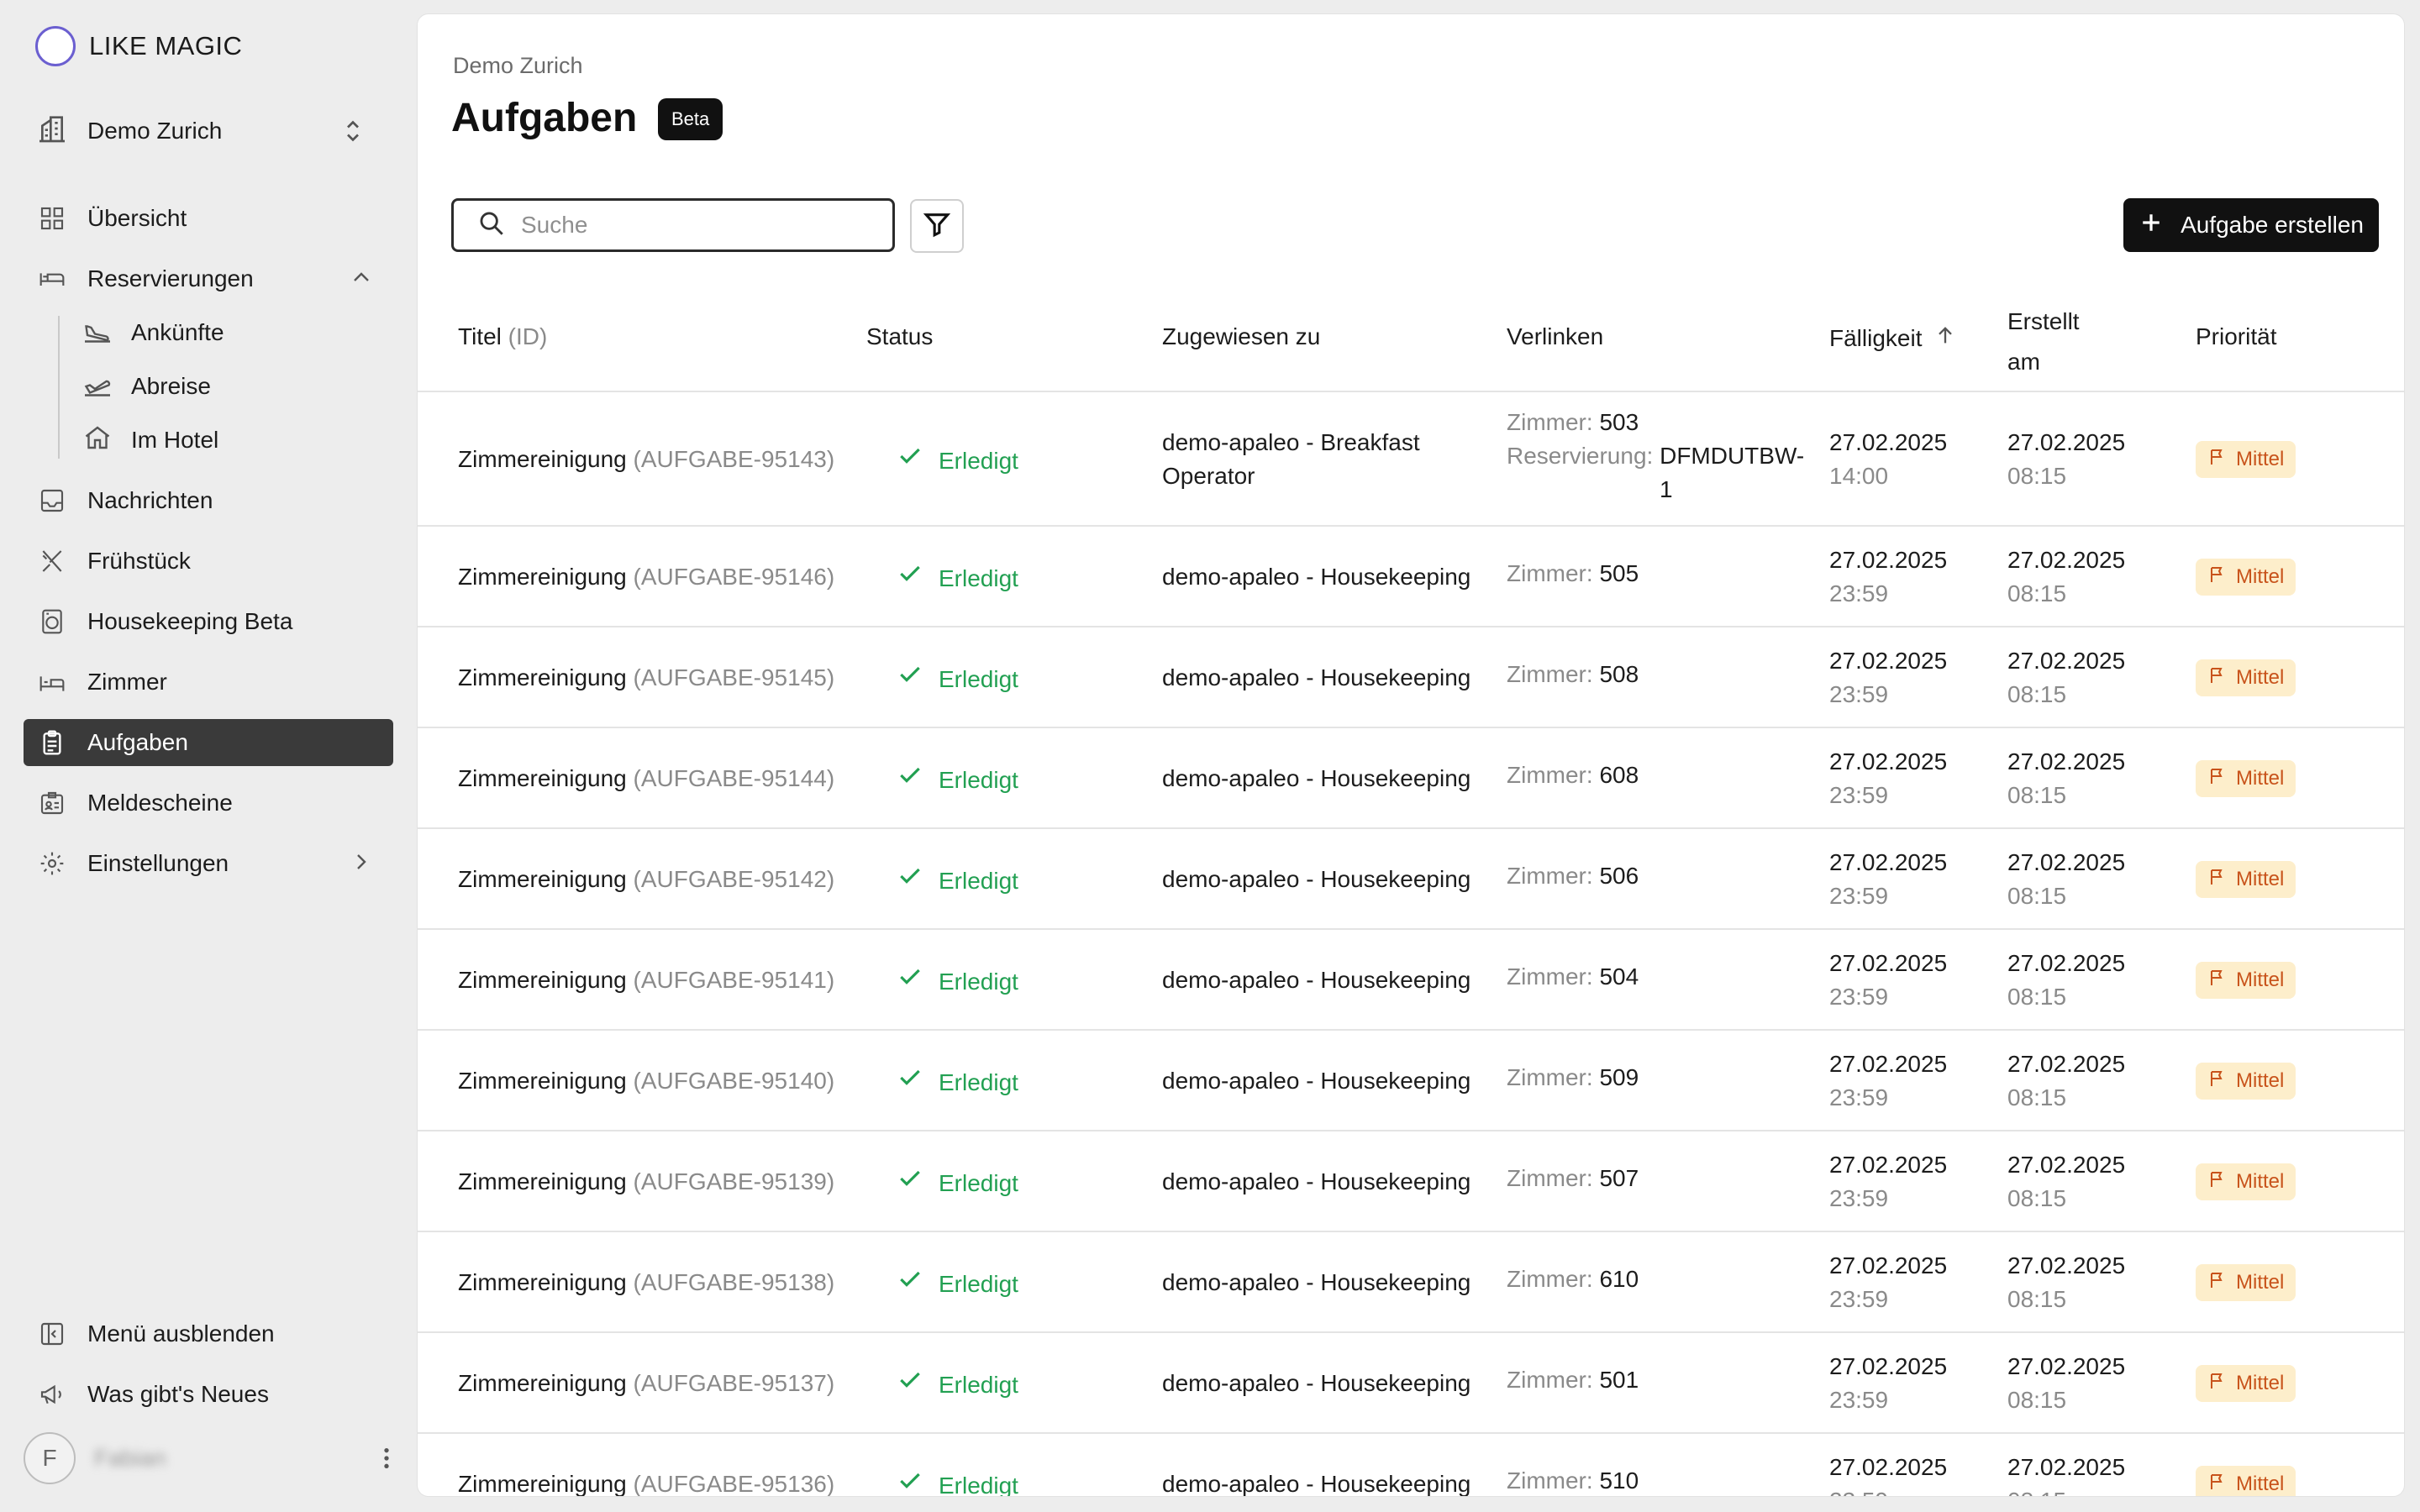  I want to click on sidebar-item-breakfast: Frühstück, so click(208, 561).